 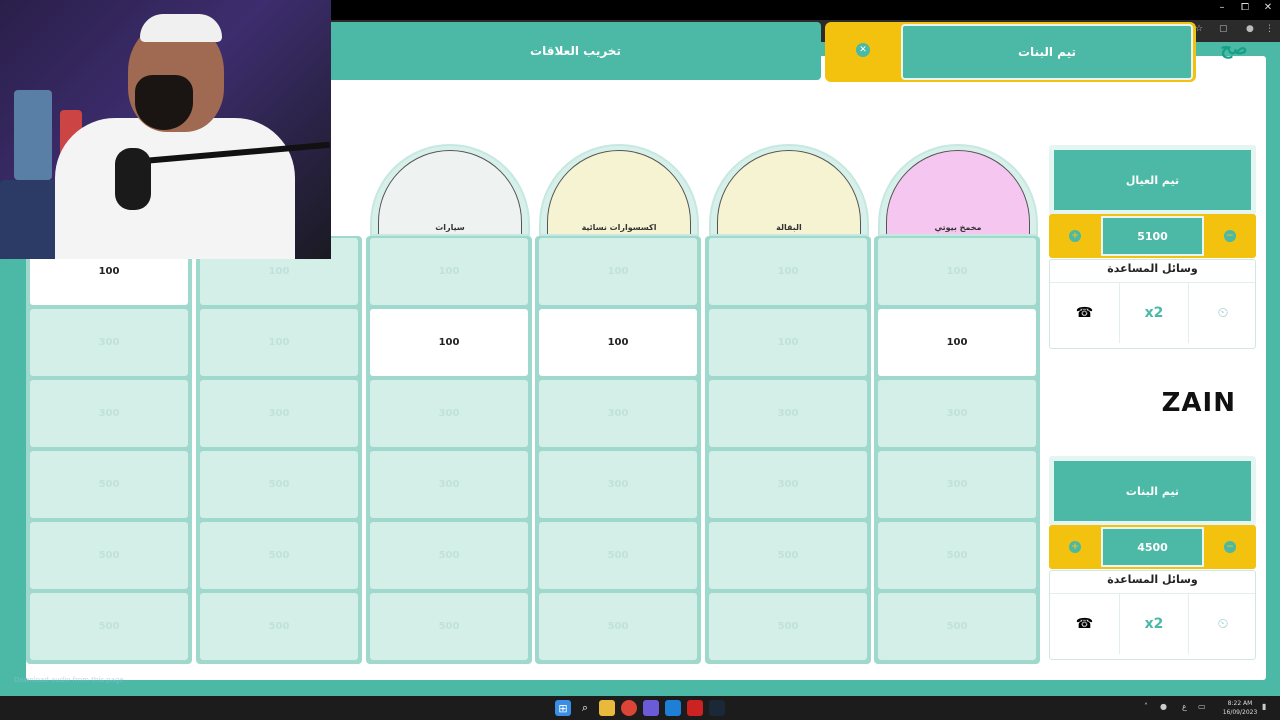 I want to click on team1-increase-button: +, so click(x=1075, y=236).